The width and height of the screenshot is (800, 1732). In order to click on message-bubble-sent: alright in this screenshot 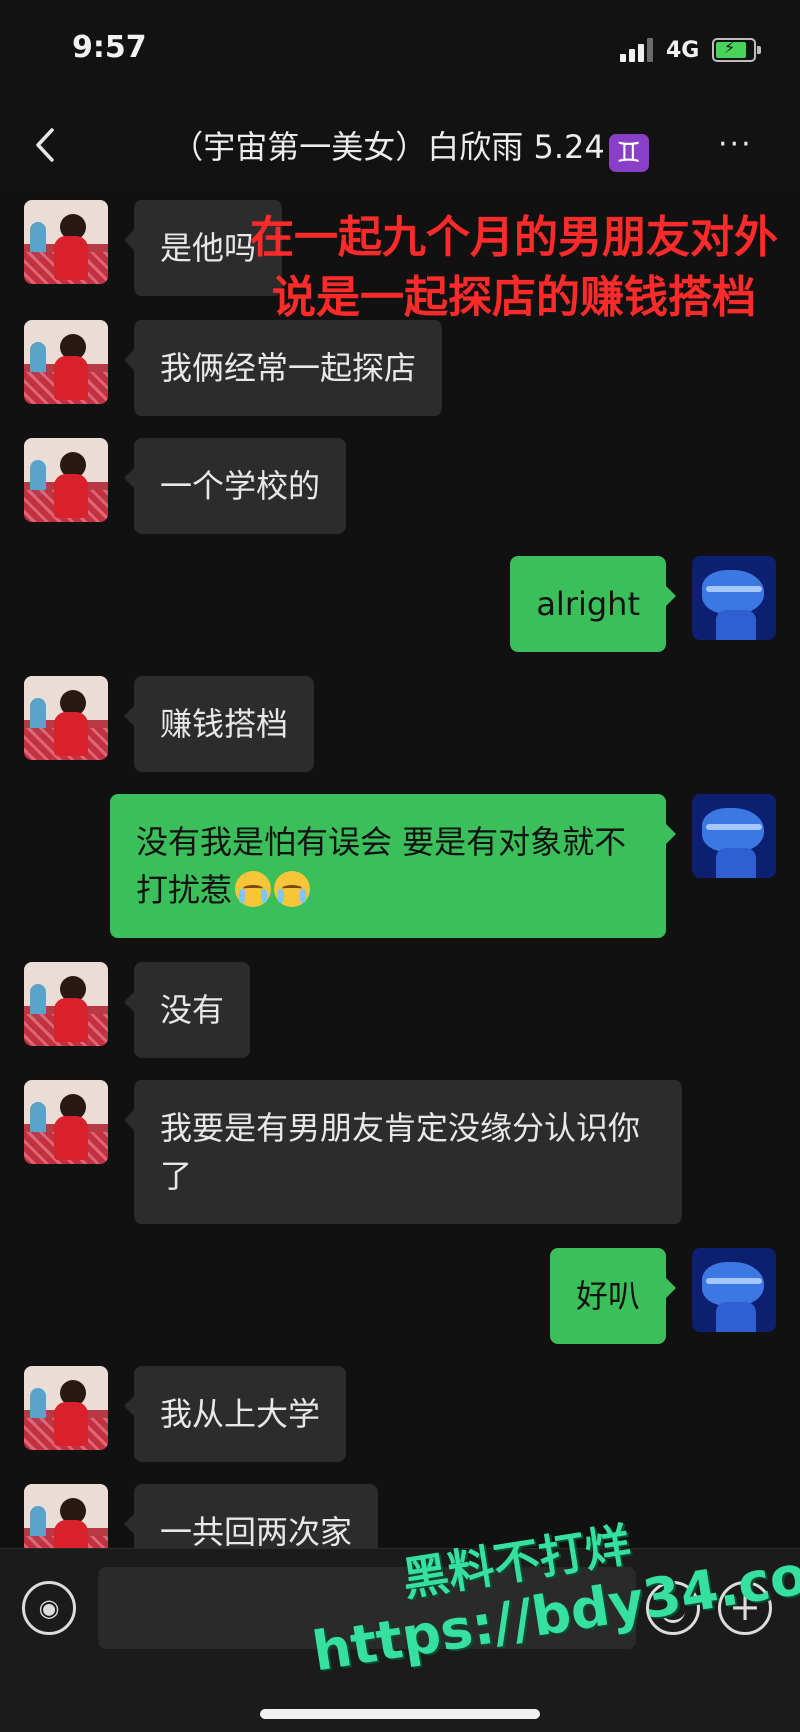, I will do `click(593, 604)`.